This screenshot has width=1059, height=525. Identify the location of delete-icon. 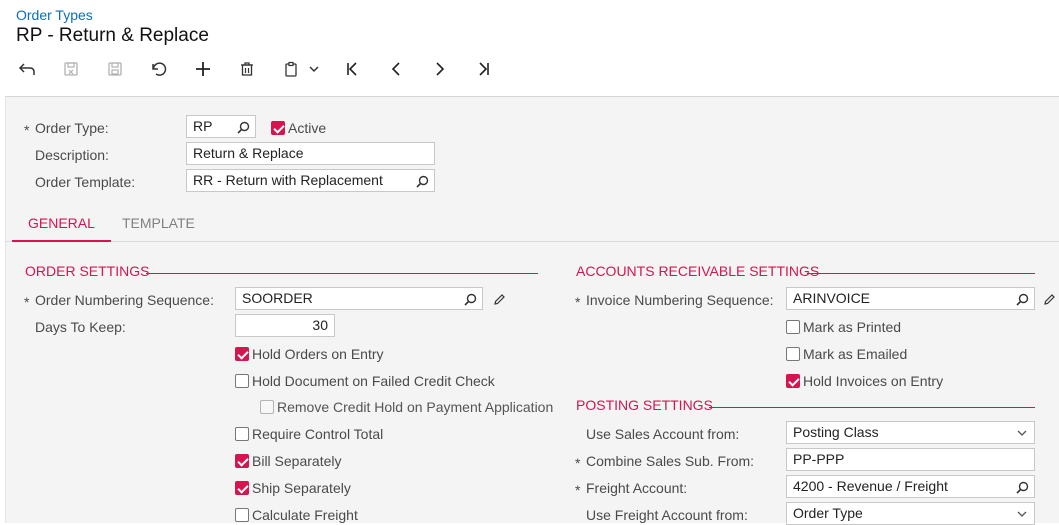
(247, 69).